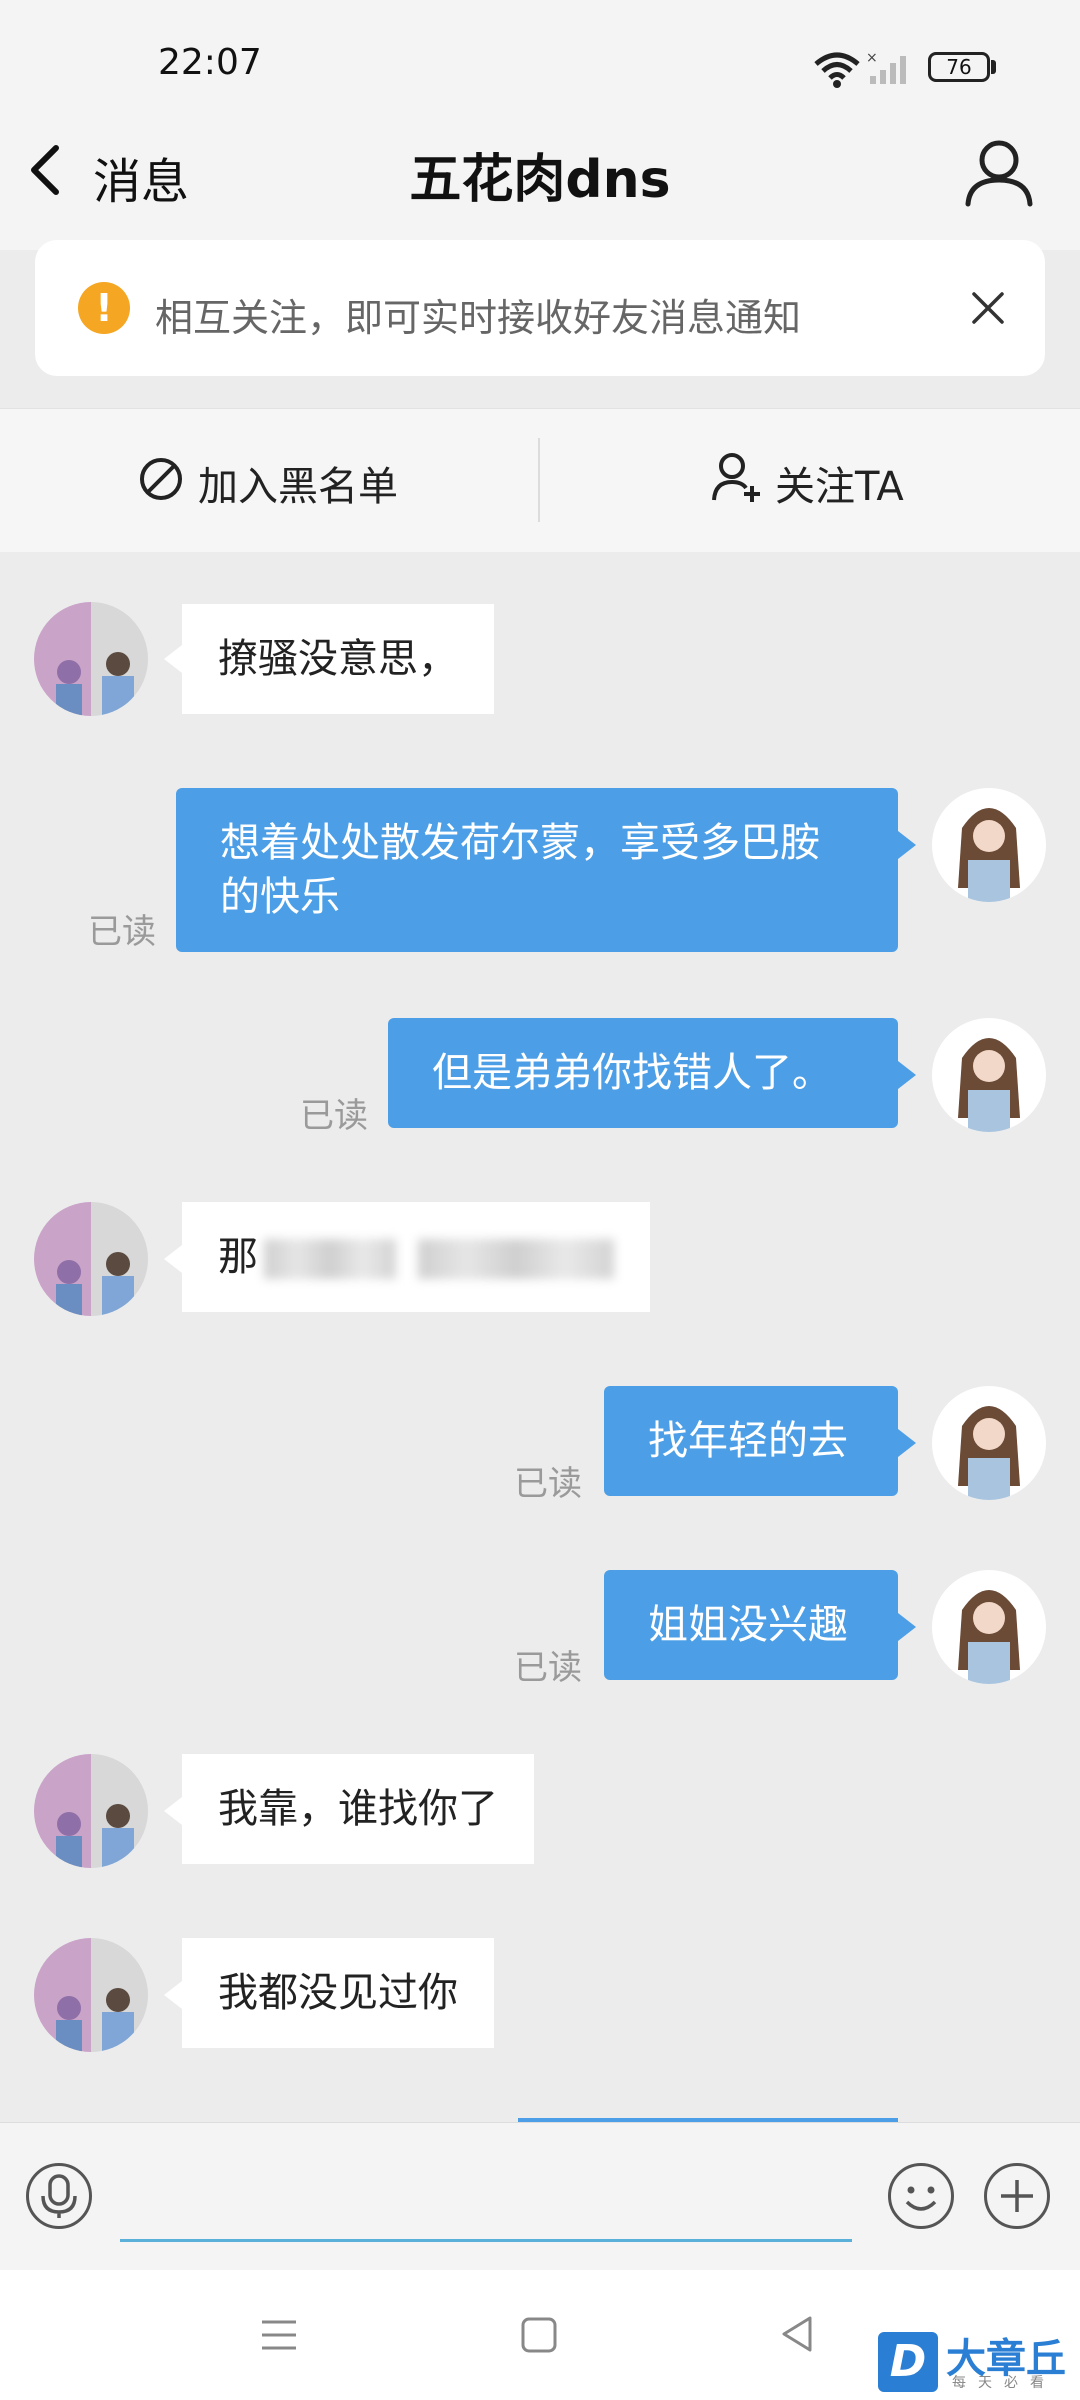 The width and height of the screenshot is (1080, 2400). What do you see at coordinates (959, 67) in the screenshot?
I see `battery-icon: 76` at bounding box center [959, 67].